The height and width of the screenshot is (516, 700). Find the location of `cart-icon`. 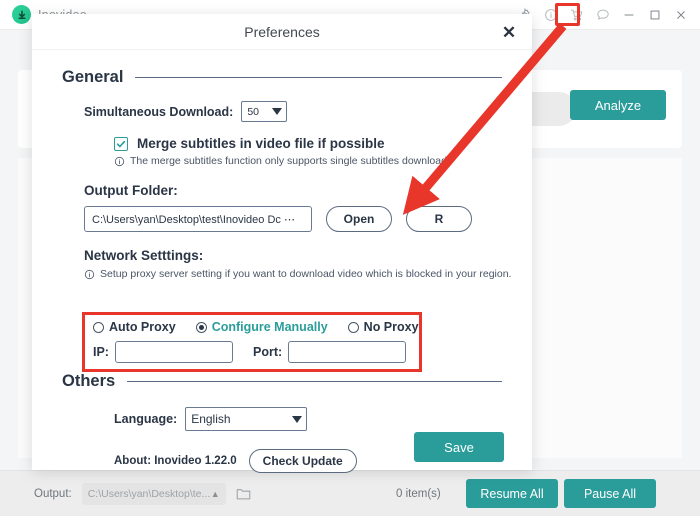

cart-icon is located at coordinates (577, 15).